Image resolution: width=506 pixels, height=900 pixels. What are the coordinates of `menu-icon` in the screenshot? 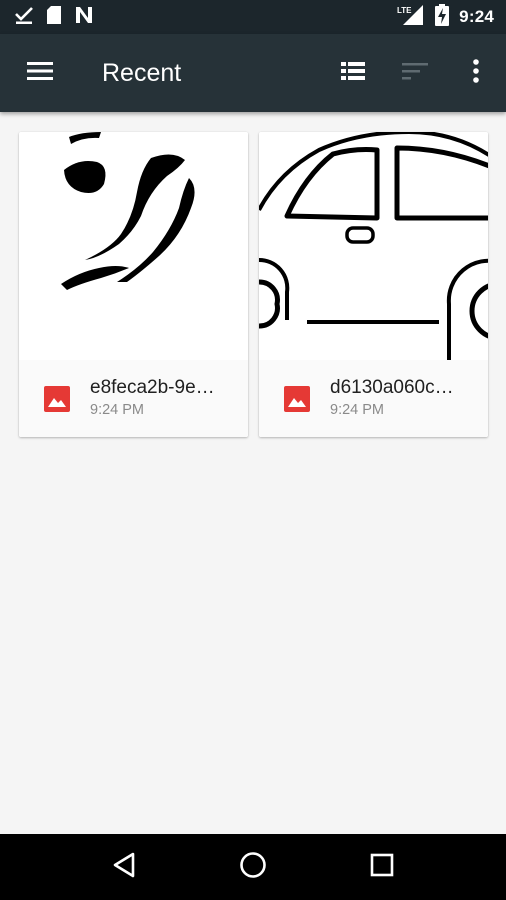 It's located at (40, 73).